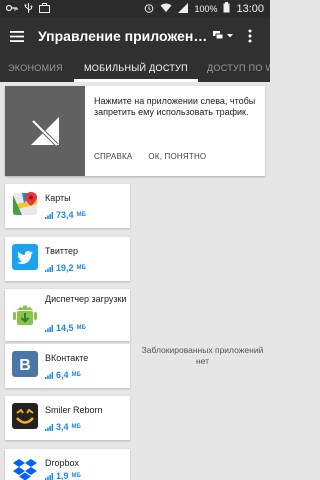 This screenshot has width=320, height=480. What do you see at coordinates (65, 215) in the screenshot?
I see `app-data-usage: 73,4 МБ` at bounding box center [65, 215].